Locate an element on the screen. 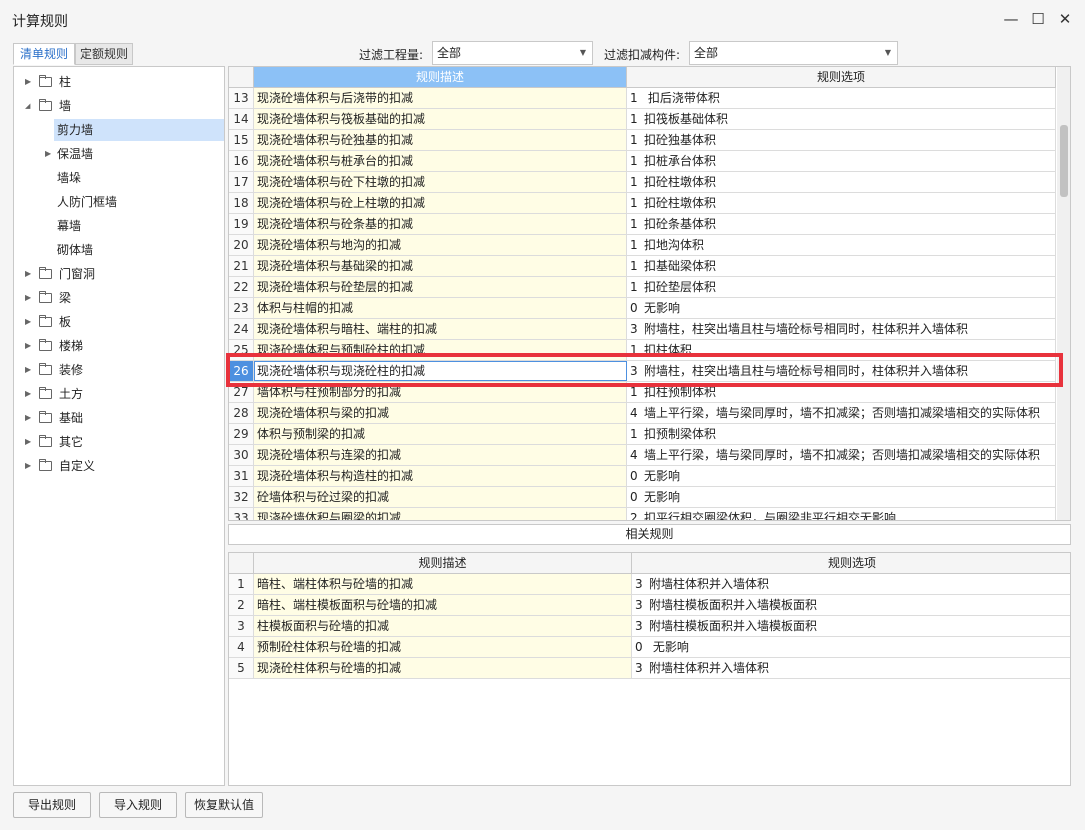  rule-description: 现浇砼墙体积与后浇带的扣减 is located at coordinates (440, 98).